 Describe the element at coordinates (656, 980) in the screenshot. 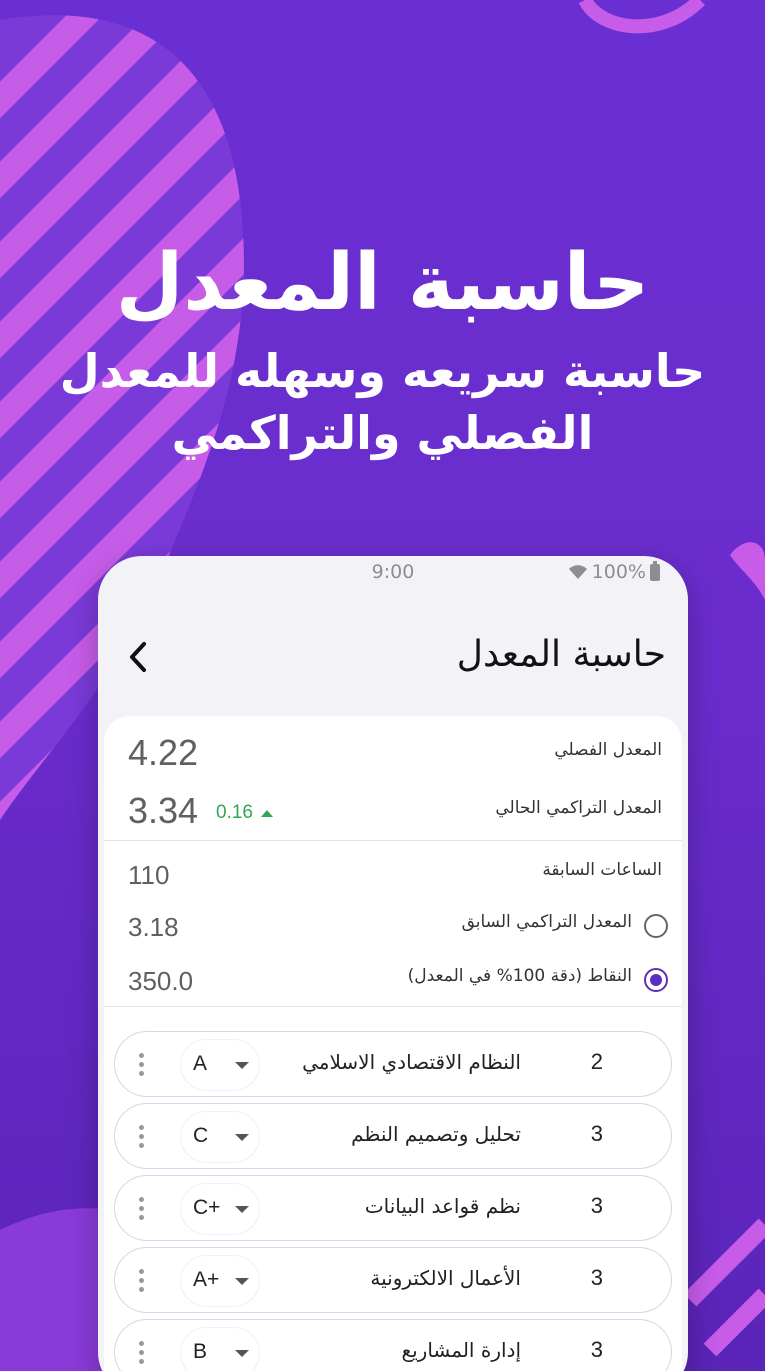

I see `points-radio` at that location.